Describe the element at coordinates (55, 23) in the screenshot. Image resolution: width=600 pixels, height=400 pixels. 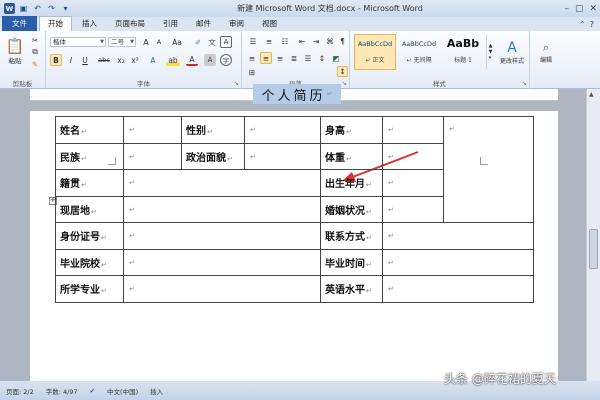
I see `tab-home: 开始` at that location.